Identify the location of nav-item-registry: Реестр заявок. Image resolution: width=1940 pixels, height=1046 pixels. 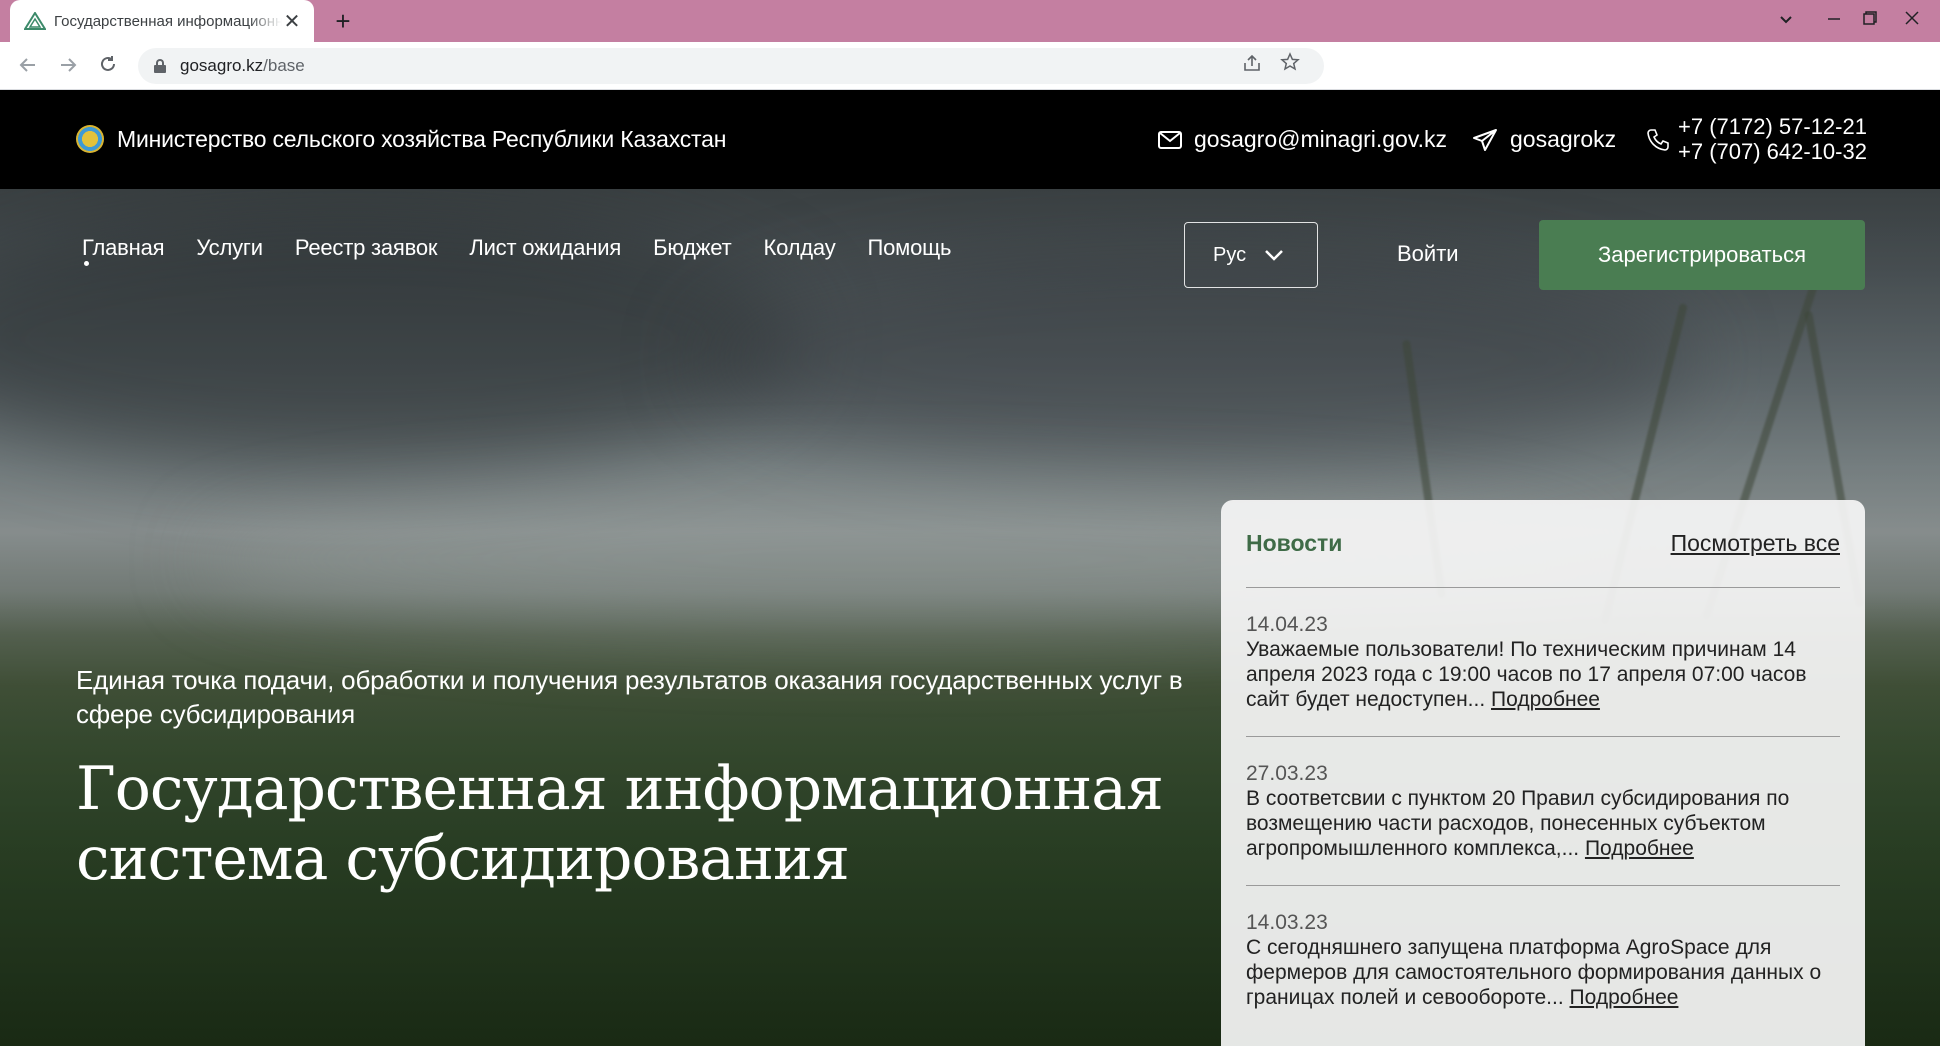
(366, 248).